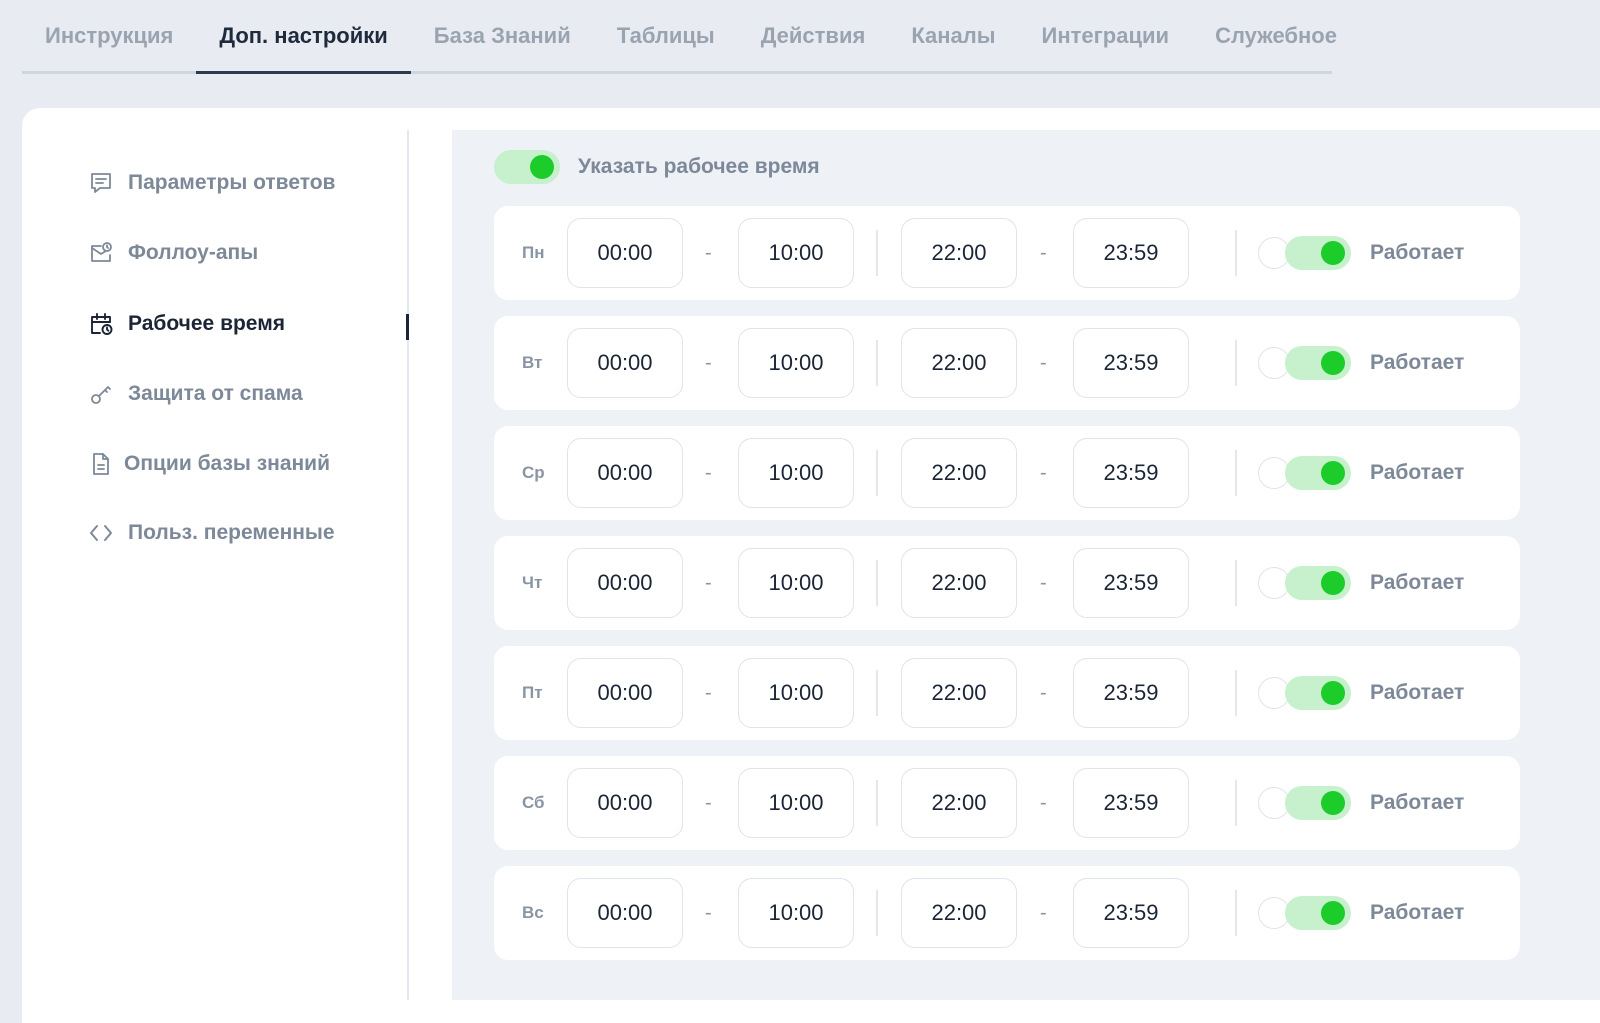  I want to click on day-row: Пн 00:00-10:00 22:00-23:59 Работает, so click(1007, 253).